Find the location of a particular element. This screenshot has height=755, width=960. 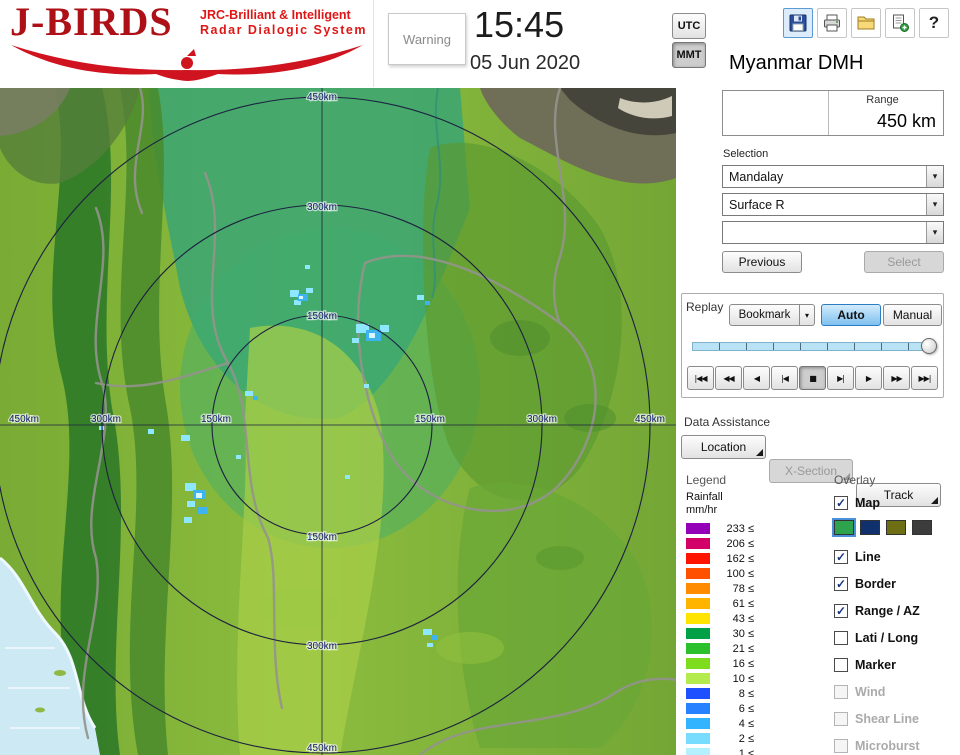

mmt-button: MMT is located at coordinates (689, 55).